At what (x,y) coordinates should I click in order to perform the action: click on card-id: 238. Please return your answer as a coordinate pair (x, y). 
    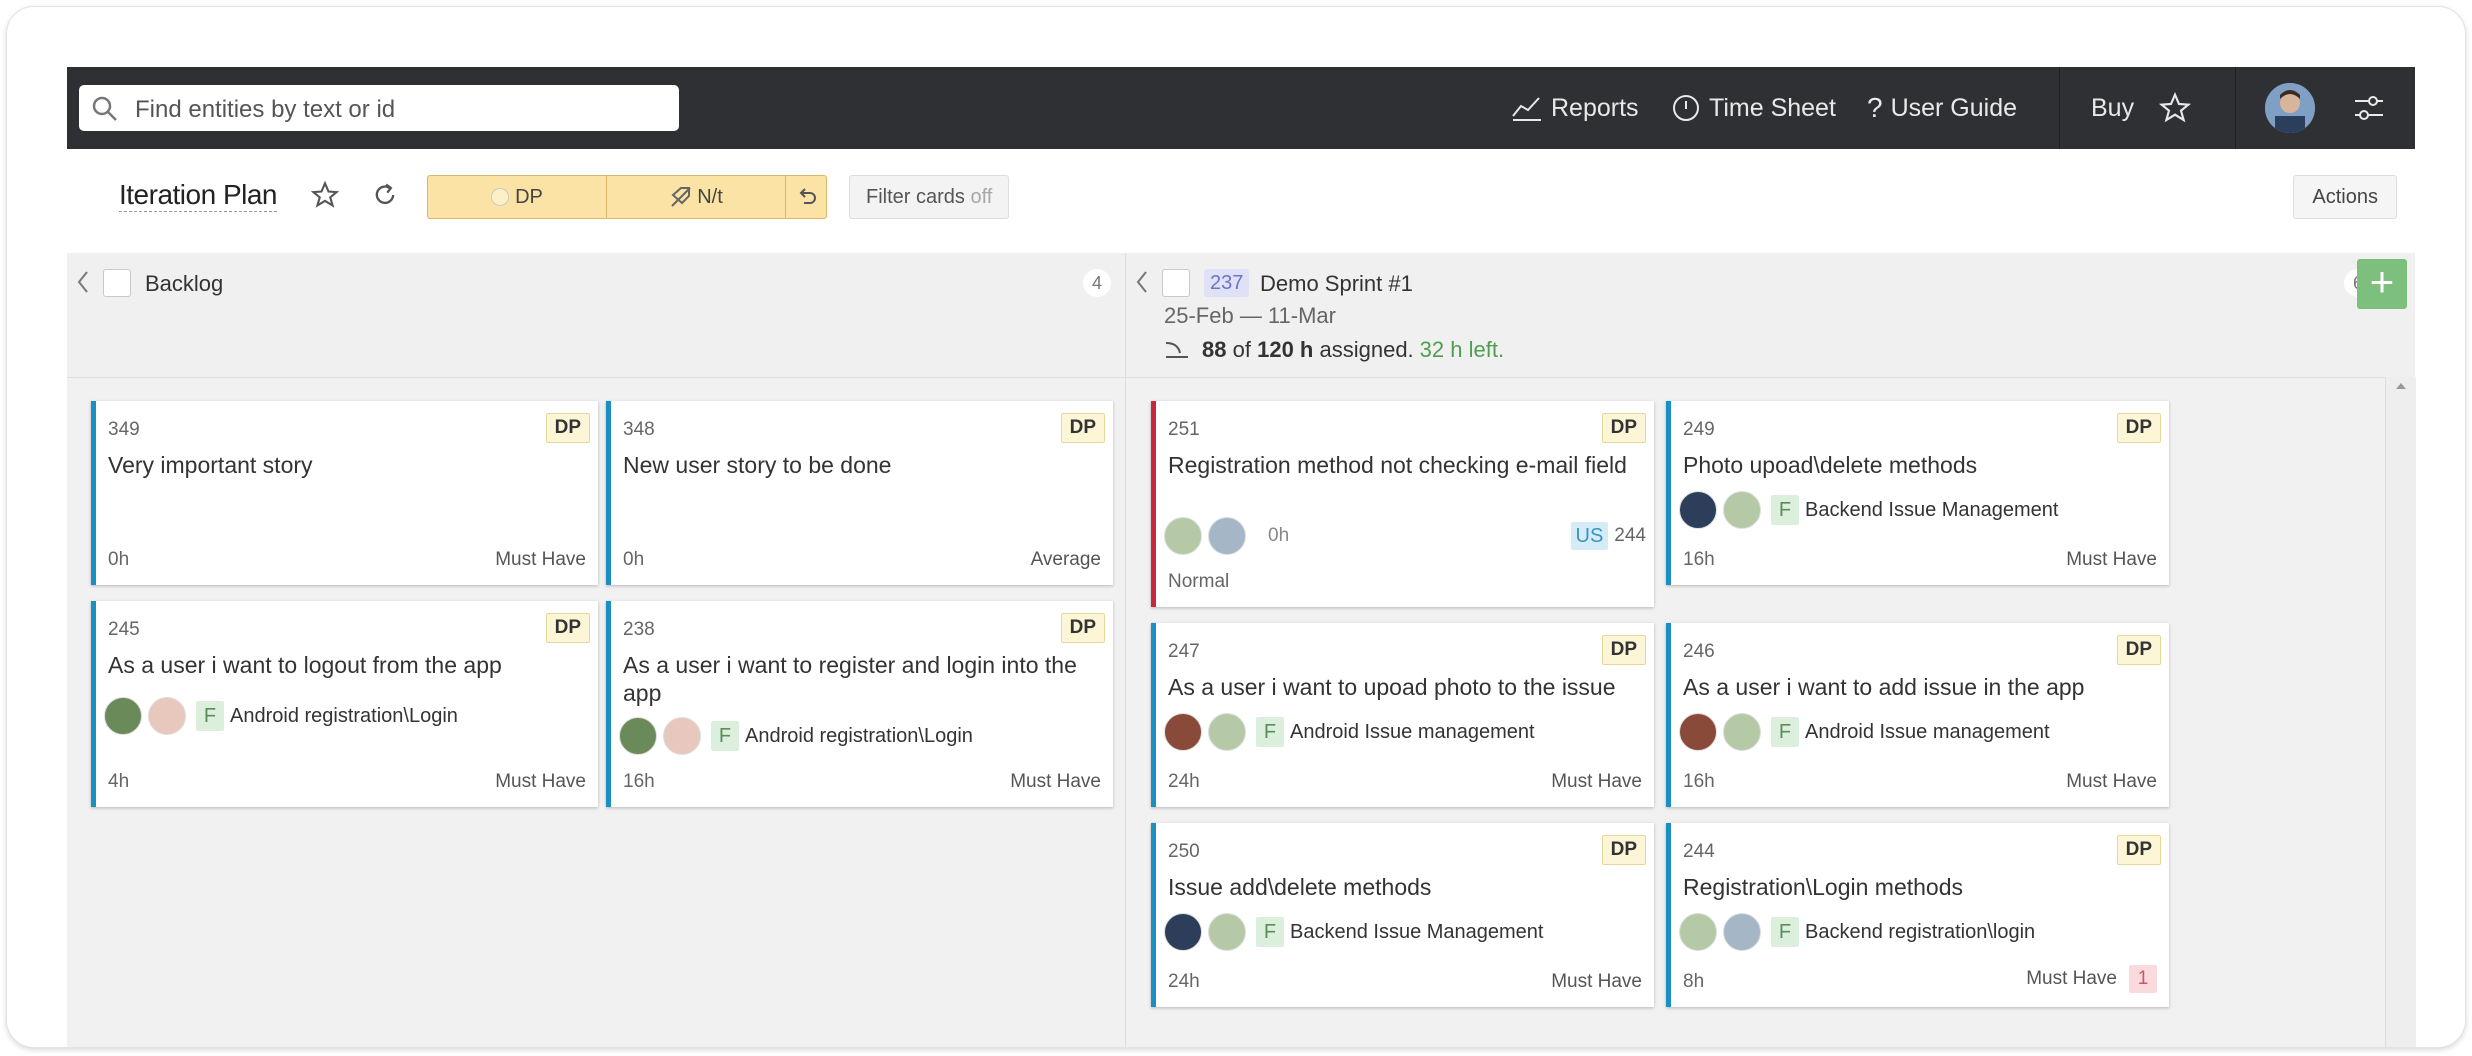
    Looking at the image, I should click on (639, 629).